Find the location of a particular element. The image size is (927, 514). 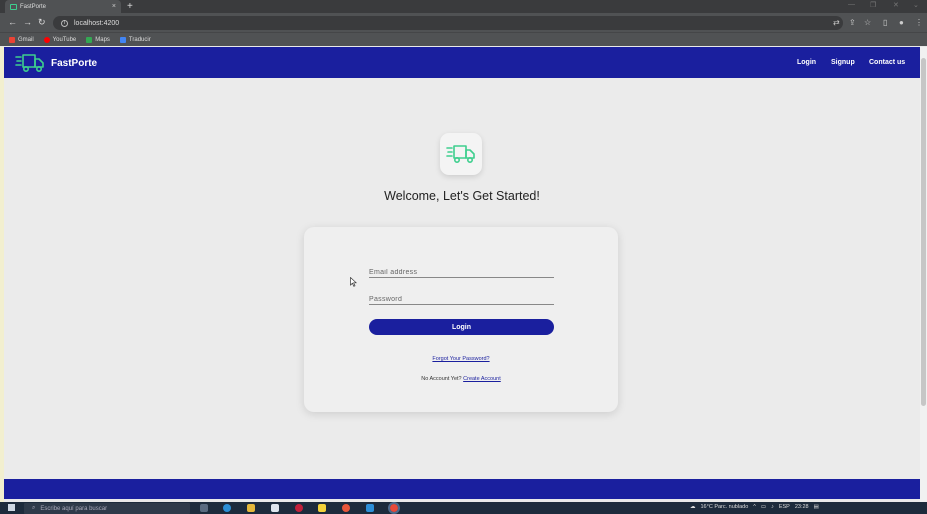

login-button: Login is located at coordinates (461, 327).